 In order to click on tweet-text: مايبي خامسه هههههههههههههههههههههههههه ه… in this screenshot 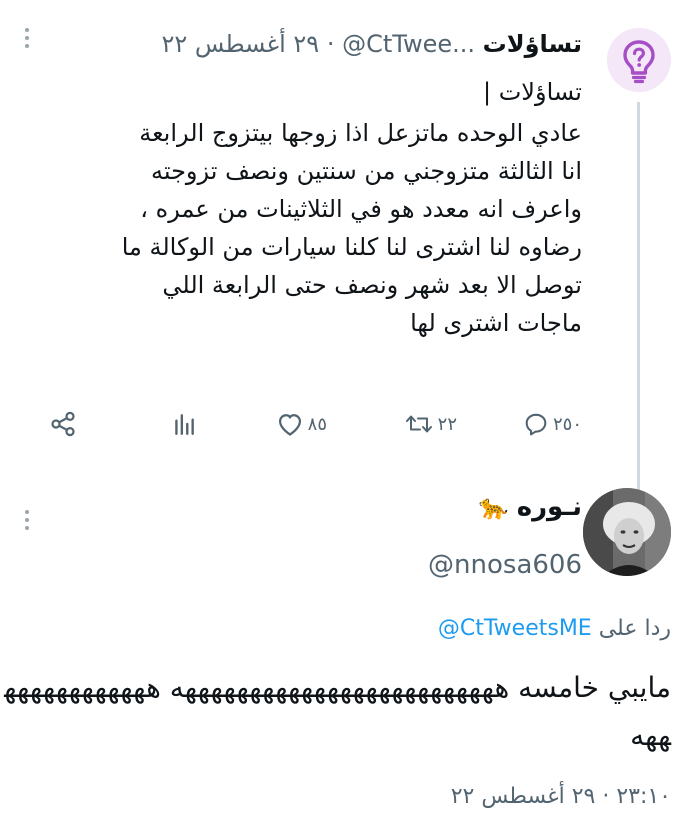, I will do `click(337, 711)`.